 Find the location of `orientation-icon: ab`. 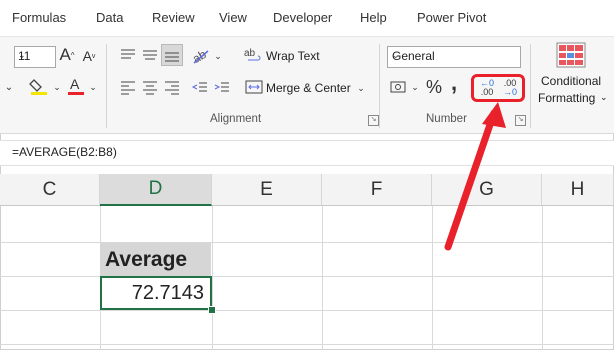

orientation-icon: ab is located at coordinates (201, 55).